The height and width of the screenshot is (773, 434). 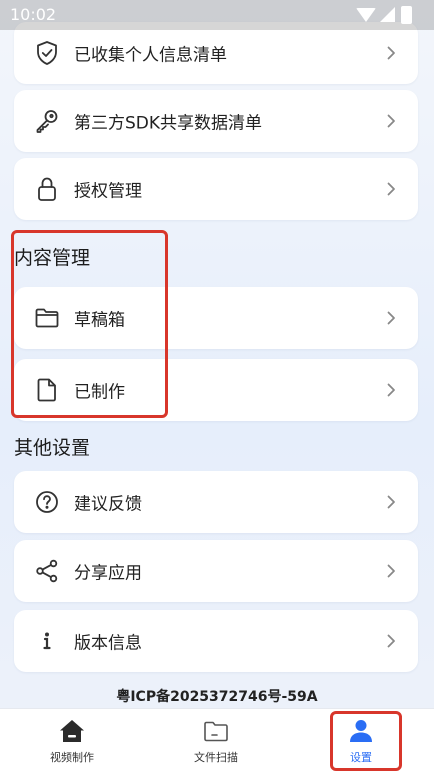 What do you see at coordinates (47, 121) in the screenshot?
I see `key-icon` at bounding box center [47, 121].